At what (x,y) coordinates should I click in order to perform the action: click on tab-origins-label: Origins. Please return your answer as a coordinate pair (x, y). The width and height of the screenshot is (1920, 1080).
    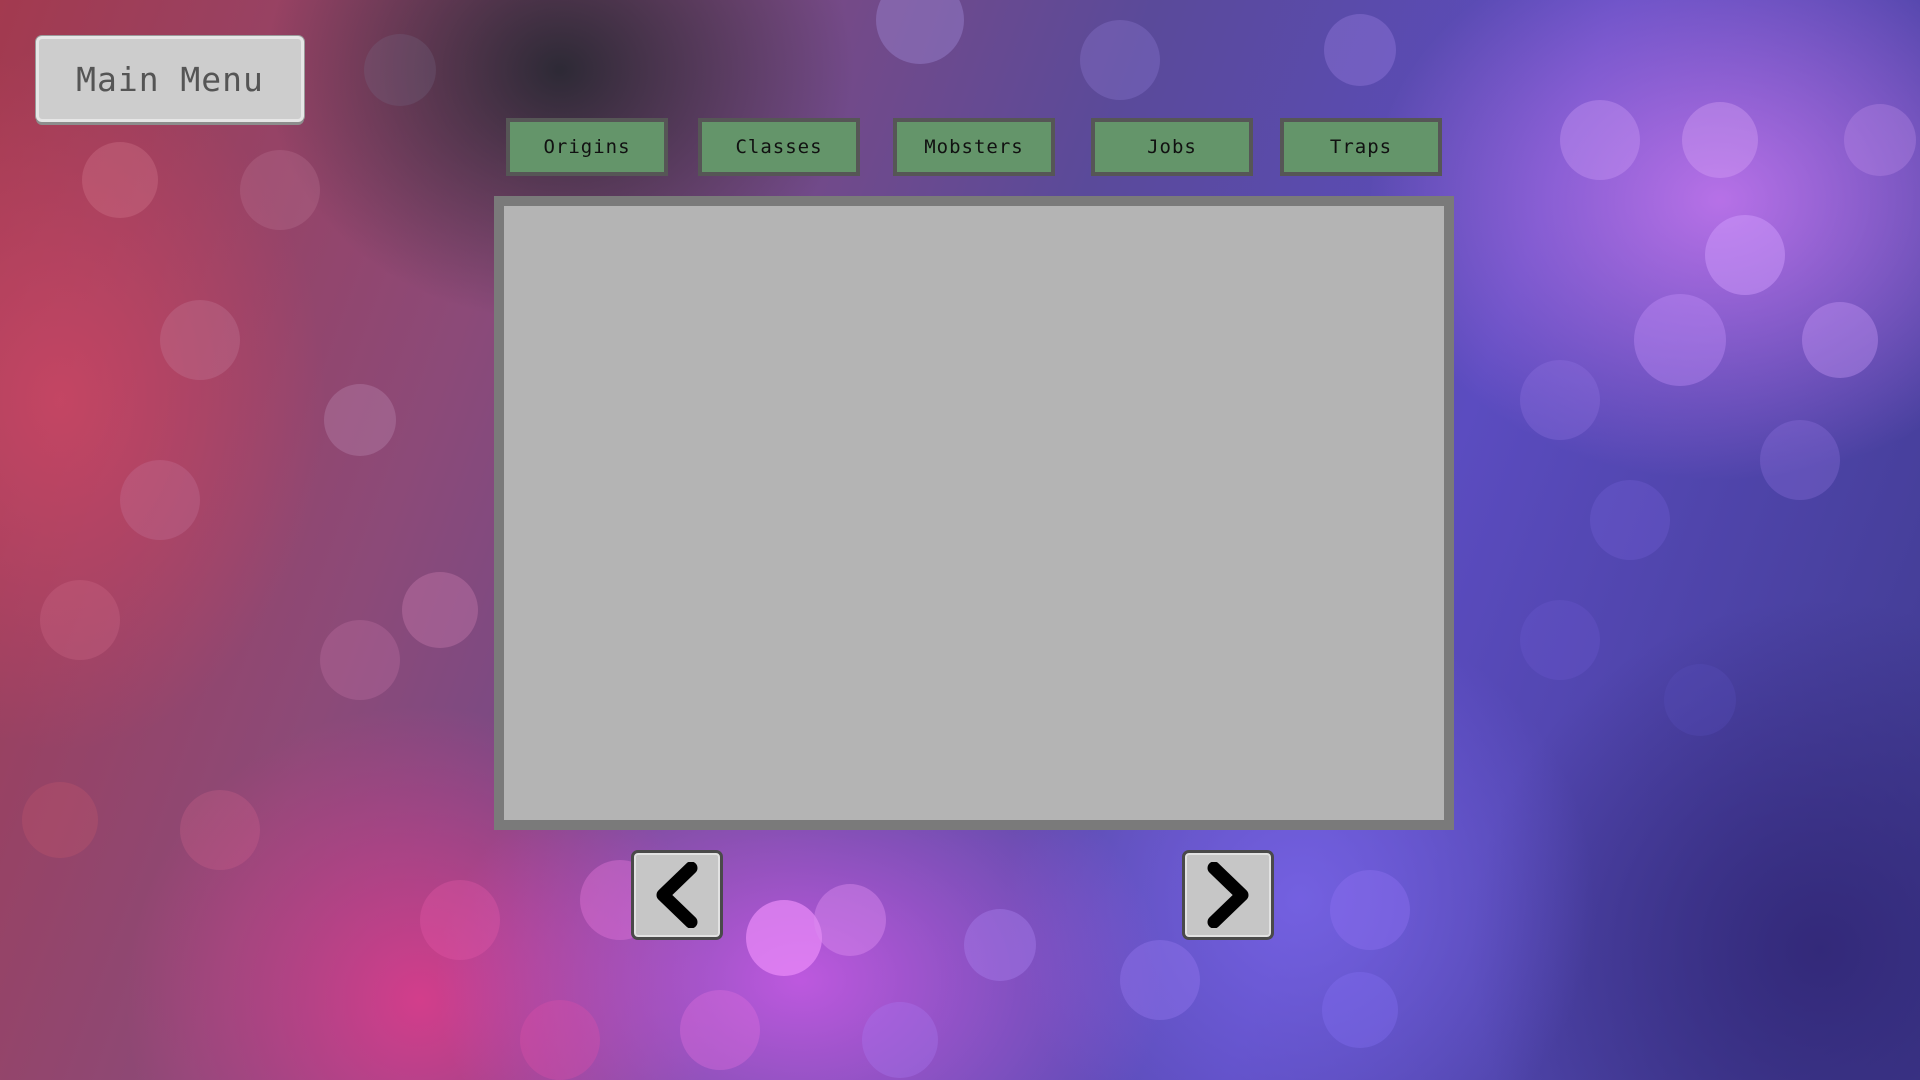
    Looking at the image, I should click on (587, 147).